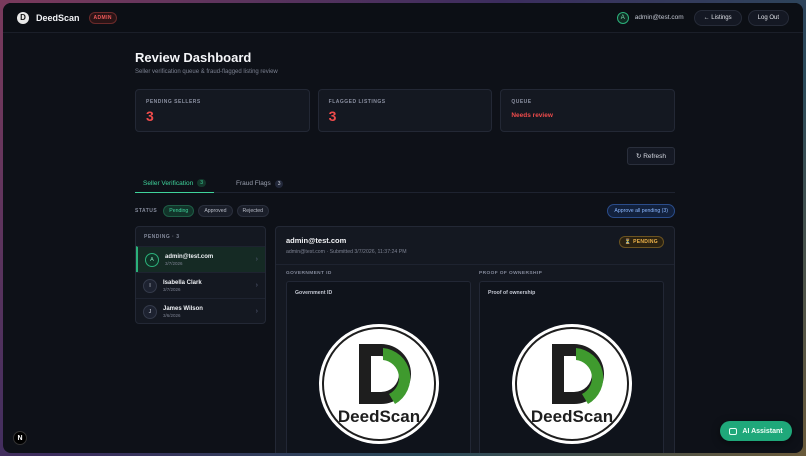 Image resolution: width=806 pixels, height=456 pixels. Describe the element at coordinates (146, 211) in the screenshot. I see `filter-label: STATUS` at that location.